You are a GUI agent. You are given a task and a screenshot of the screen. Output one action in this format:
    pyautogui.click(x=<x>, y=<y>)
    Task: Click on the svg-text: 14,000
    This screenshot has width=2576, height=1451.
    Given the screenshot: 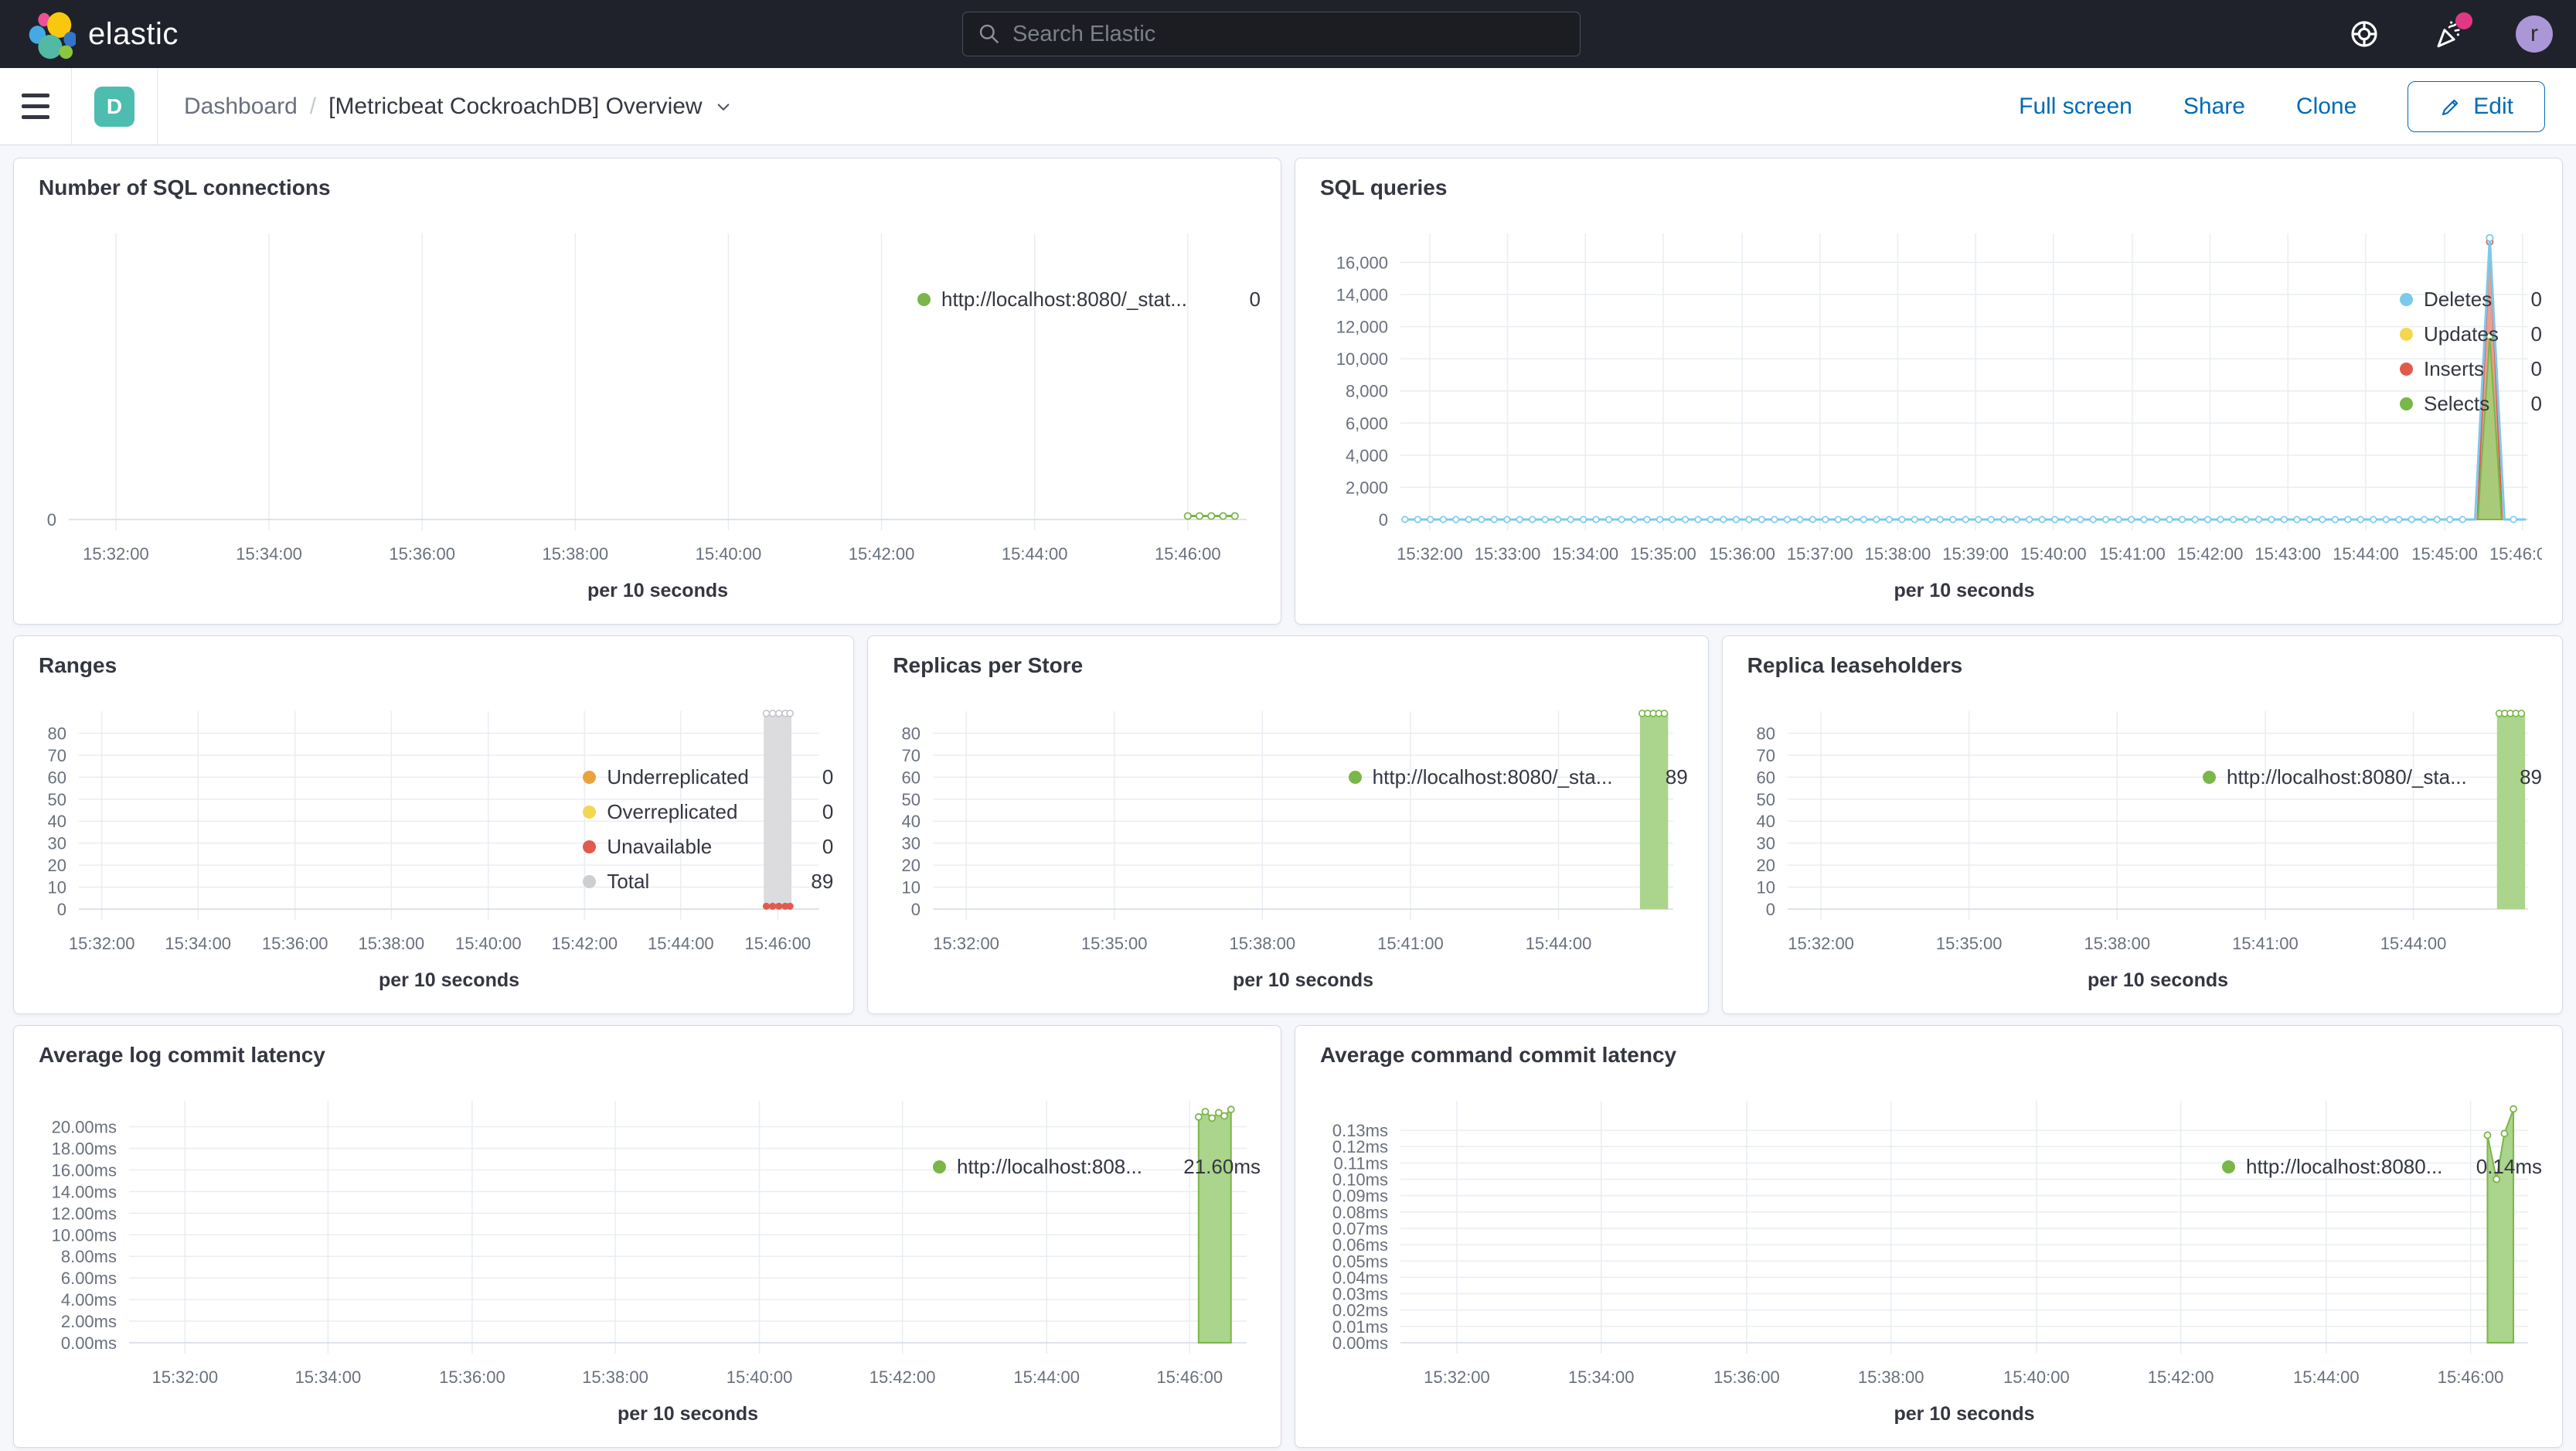 What is the action you would take?
    pyautogui.click(x=1362, y=295)
    